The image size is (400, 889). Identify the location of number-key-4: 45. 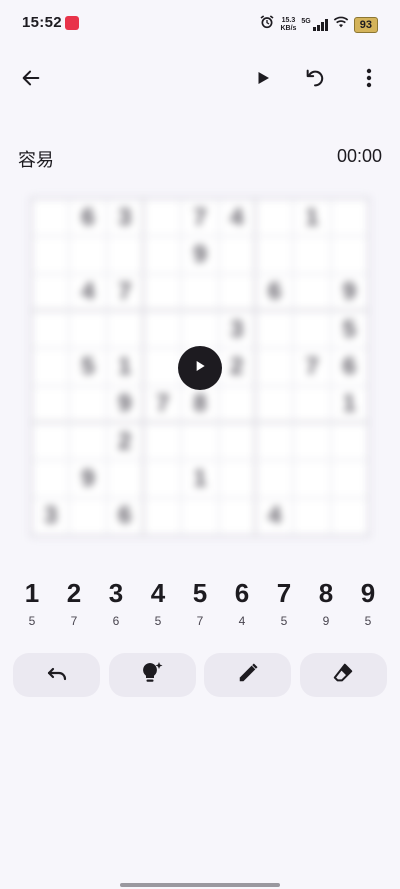
(158, 603).